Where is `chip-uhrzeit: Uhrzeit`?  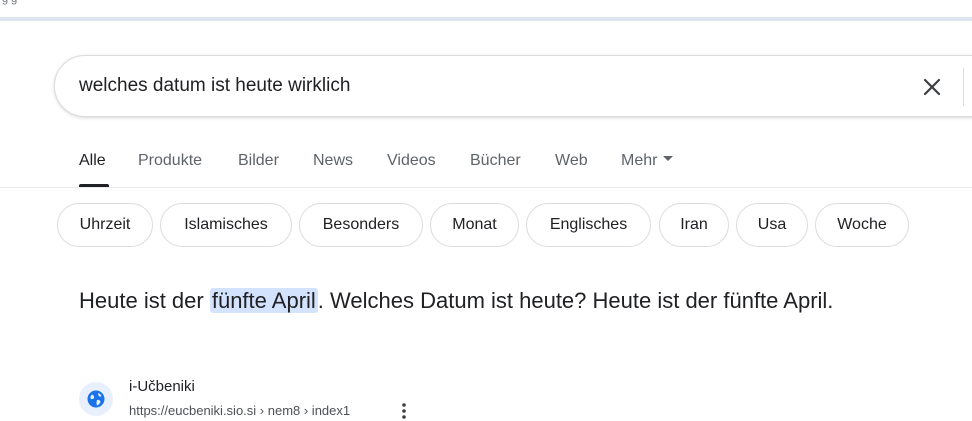 chip-uhrzeit: Uhrzeit is located at coordinates (105, 225).